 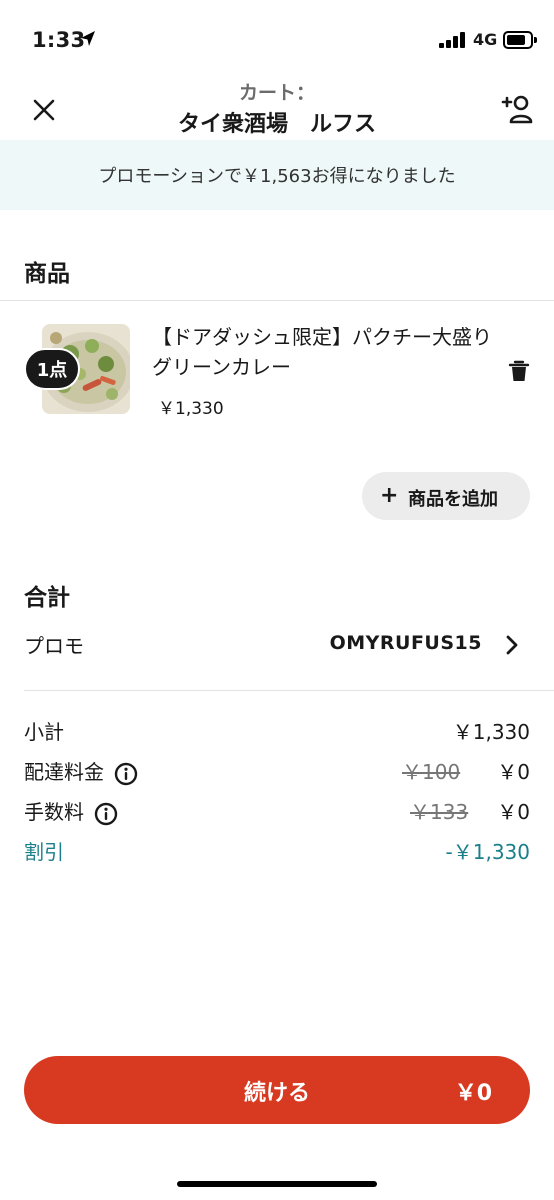 What do you see at coordinates (520, 40) in the screenshot?
I see `battery-icon` at bounding box center [520, 40].